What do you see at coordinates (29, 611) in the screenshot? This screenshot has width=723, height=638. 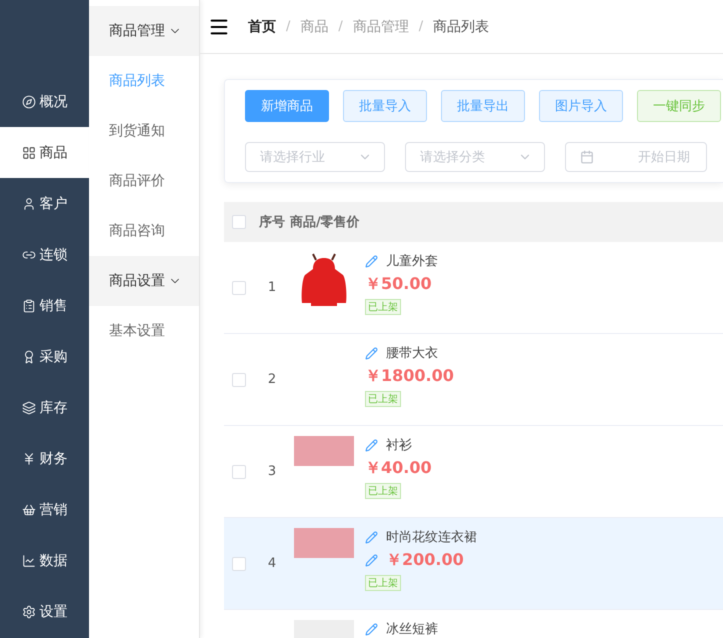 I see `settings-icon` at bounding box center [29, 611].